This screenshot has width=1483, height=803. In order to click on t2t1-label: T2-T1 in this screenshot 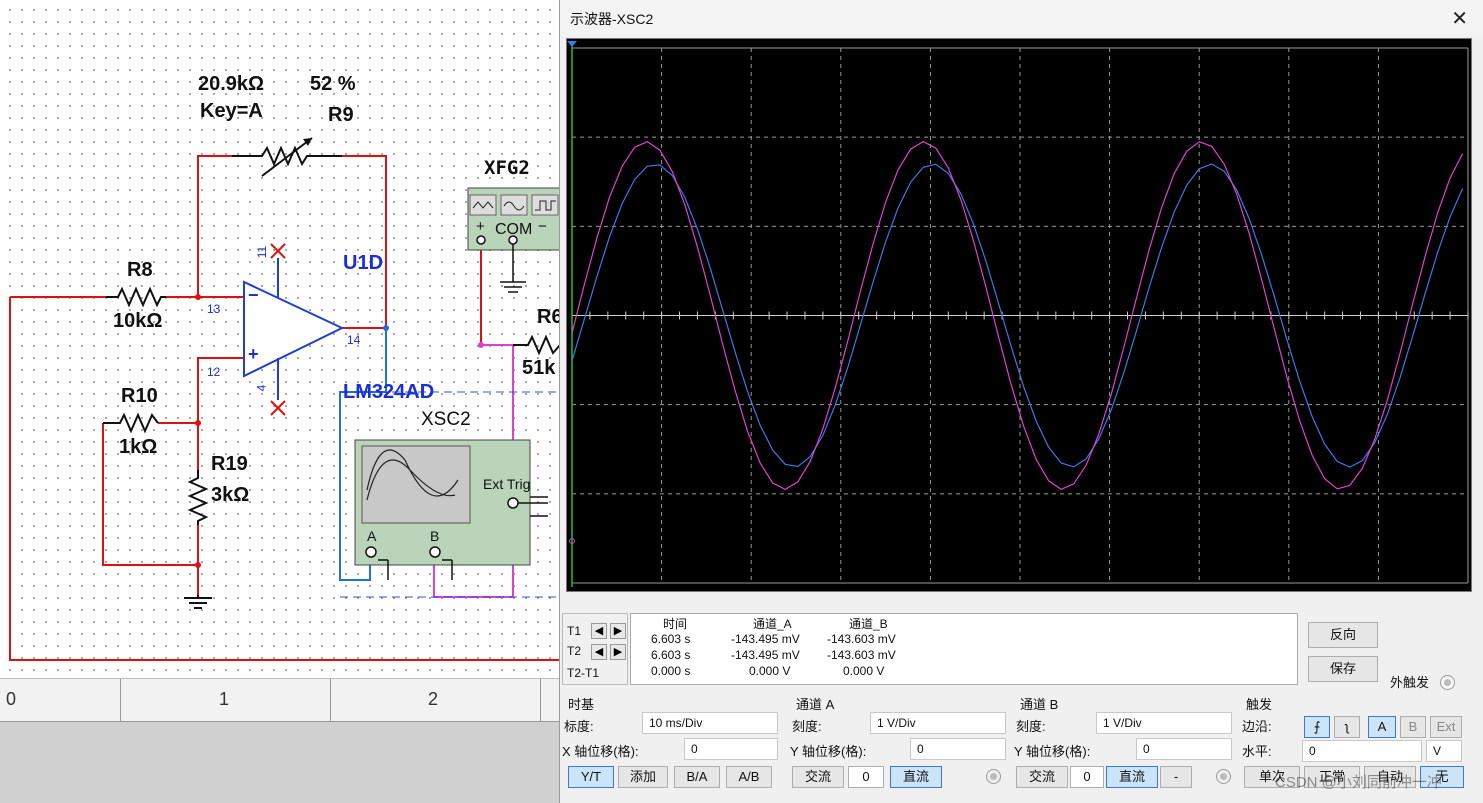, I will do `click(583, 673)`.